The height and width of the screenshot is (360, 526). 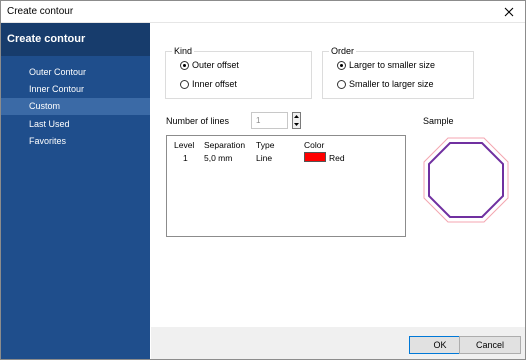 What do you see at coordinates (49, 124) in the screenshot?
I see `sidebar-item-label: Last Used` at bounding box center [49, 124].